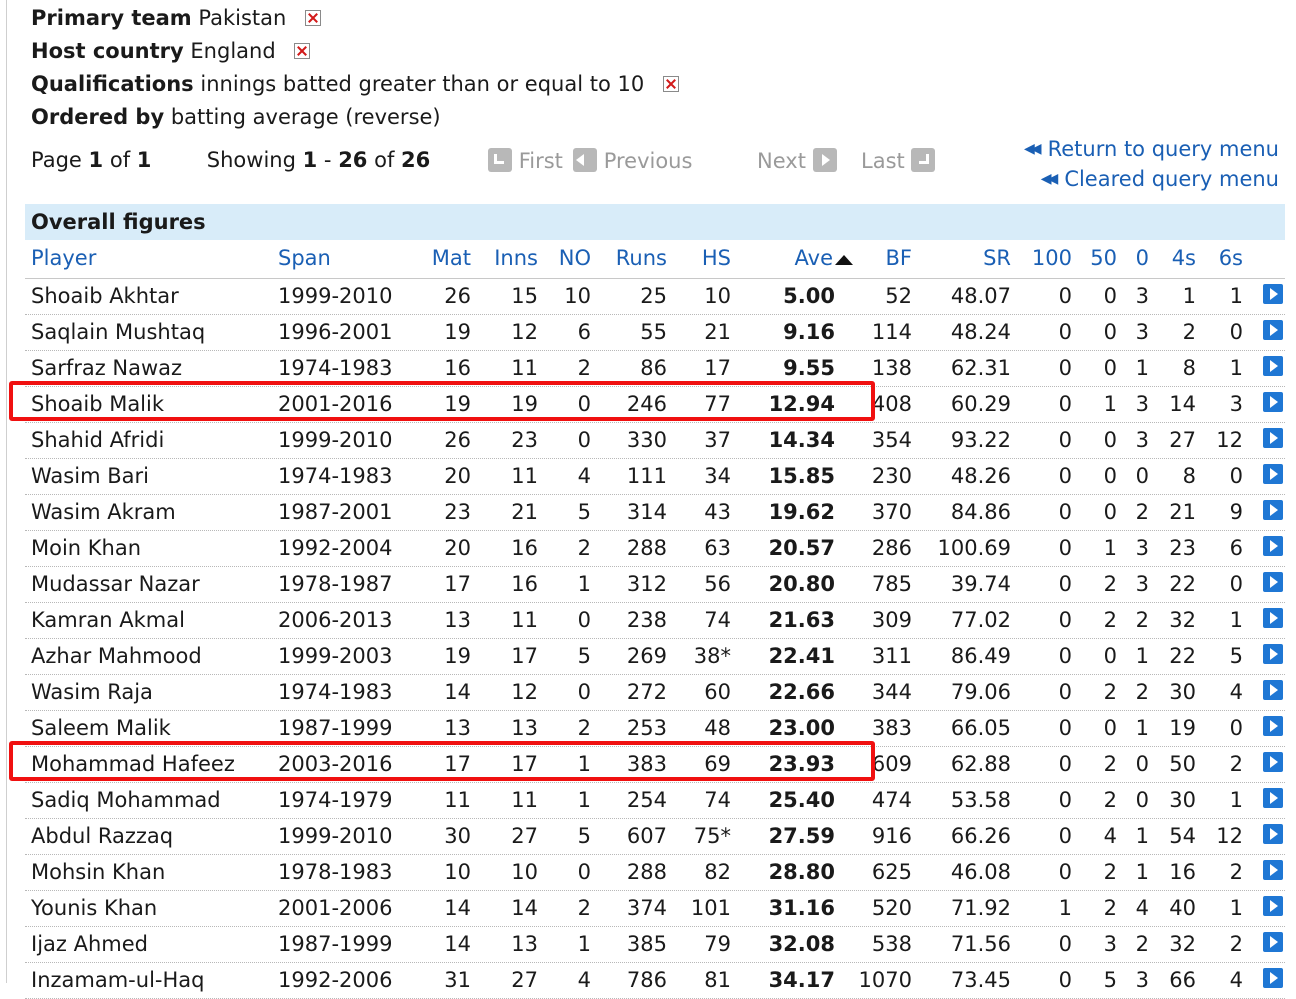 This screenshot has width=1296, height=999. Describe the element at coordinates (416, 160) in the screenshot. I see `showing-total: 26` at that location.